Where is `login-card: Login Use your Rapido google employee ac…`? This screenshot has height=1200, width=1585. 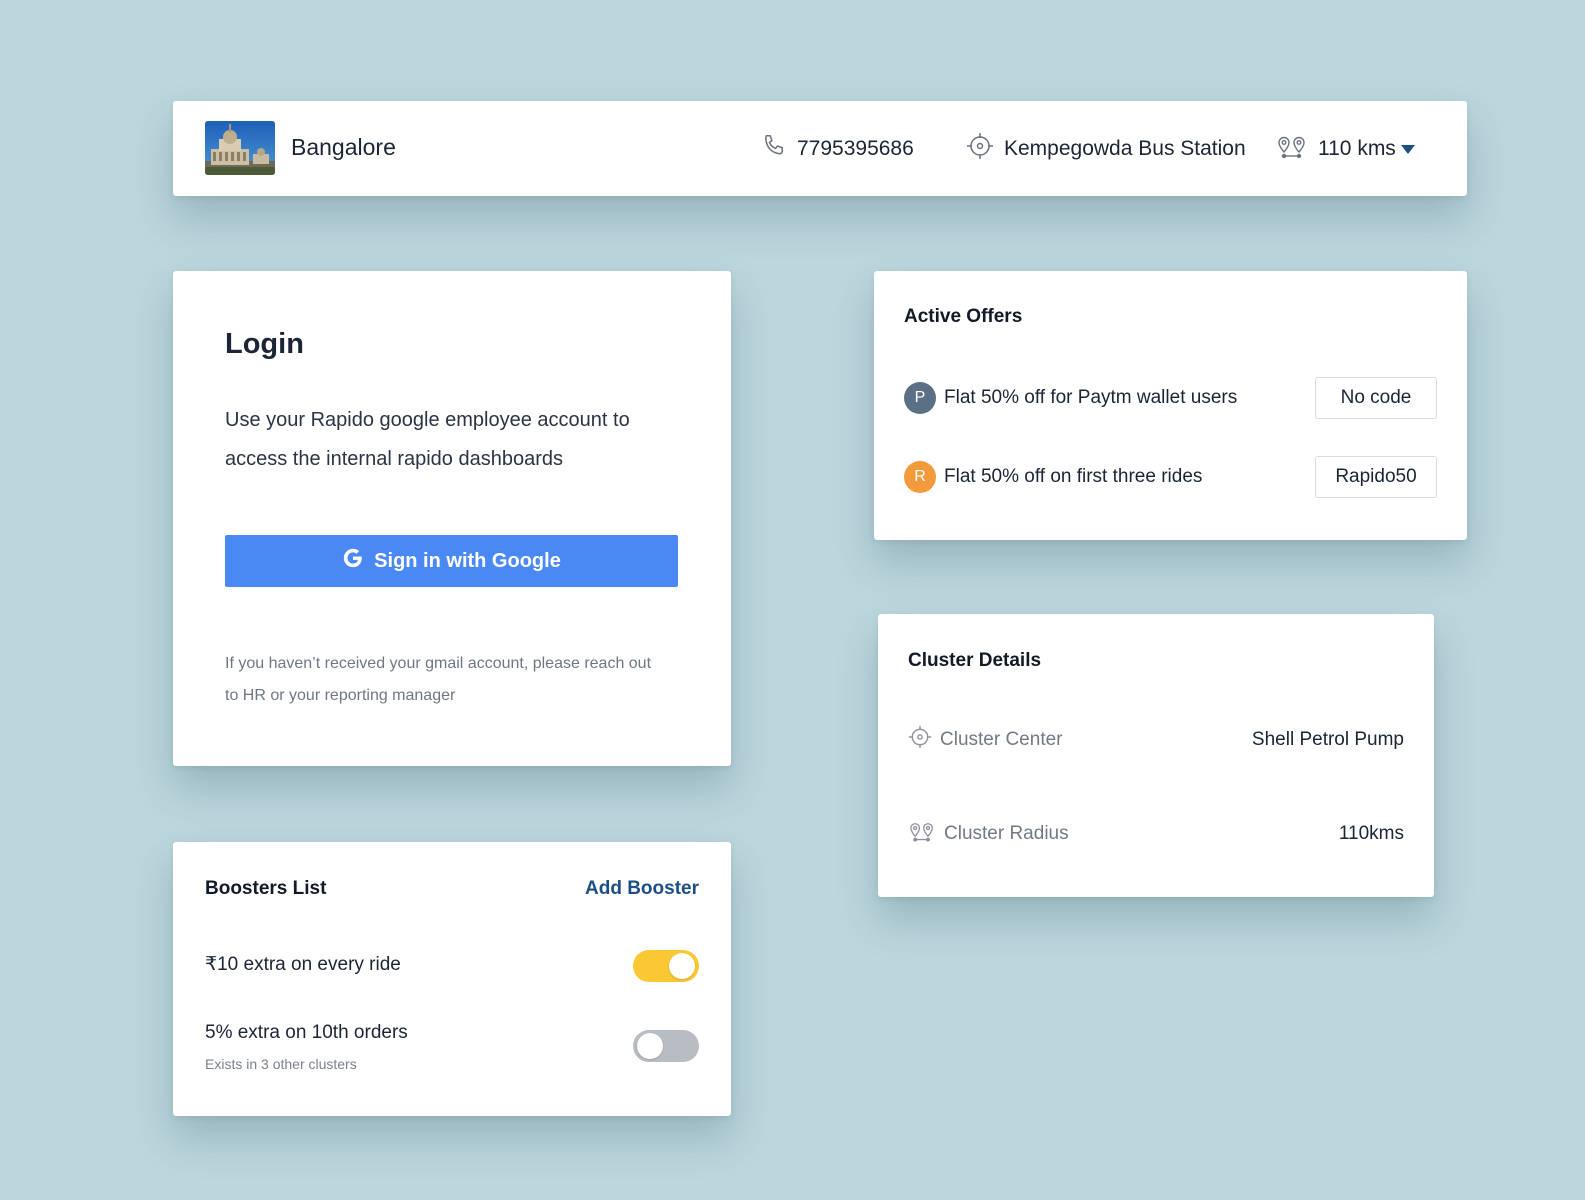
login-card: Login Use your Rapido google employee ac… is located at coordinates (452, 518).